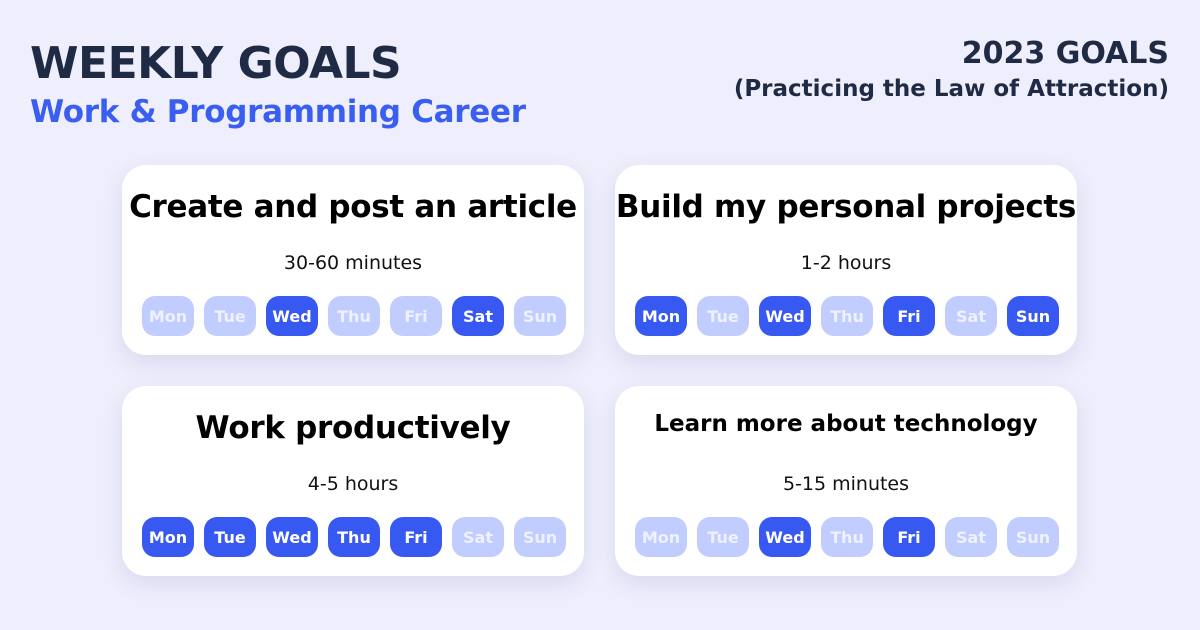  What do you see at coordinates (353, 484) in the screenshot?
I see `goal-duration: 4-5 hours` at bounding box center [353, 484].